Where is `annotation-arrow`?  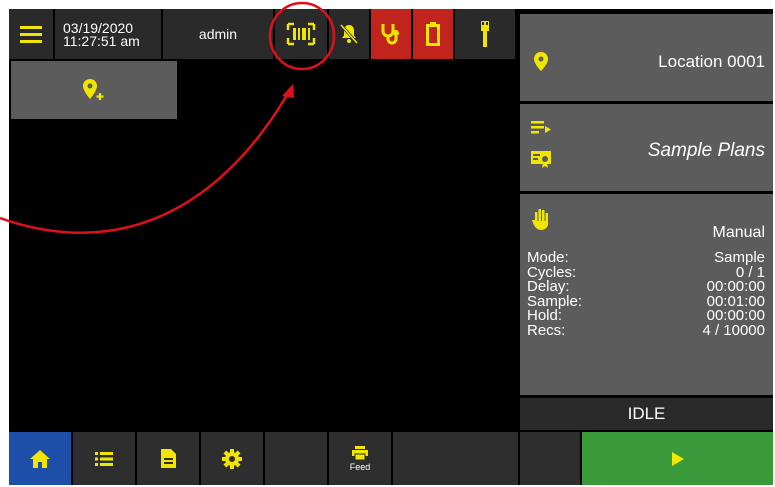
annotation-arrow is located at coordinates (146, 161).